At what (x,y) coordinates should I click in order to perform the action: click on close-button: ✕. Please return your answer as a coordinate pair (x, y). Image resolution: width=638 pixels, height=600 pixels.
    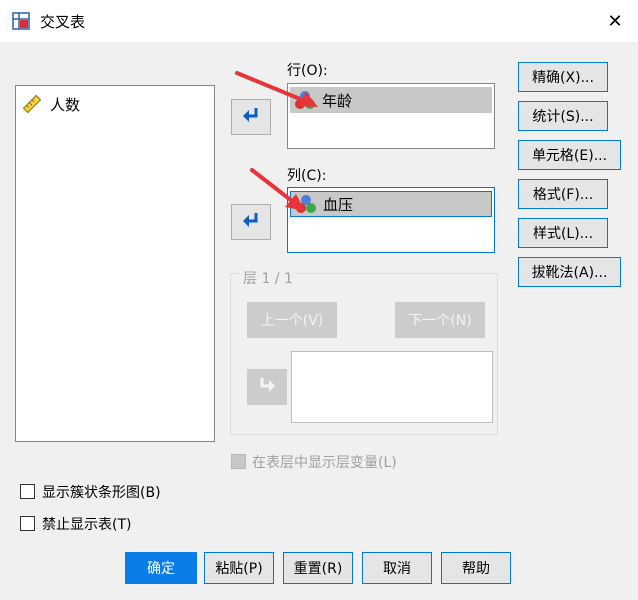
    Looking at the image, I should click on (615, 21).